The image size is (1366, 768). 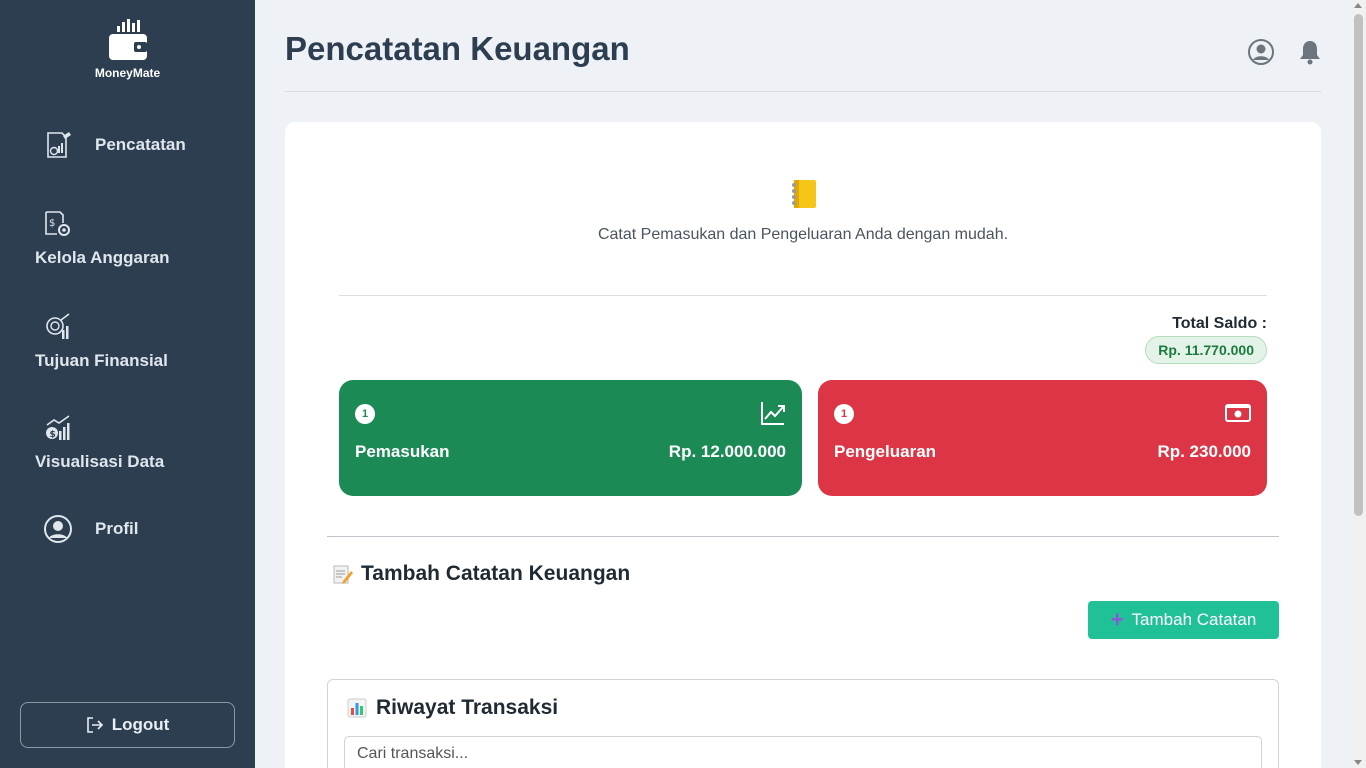 I want to click on logout-icon, so click(x=94, y=725).